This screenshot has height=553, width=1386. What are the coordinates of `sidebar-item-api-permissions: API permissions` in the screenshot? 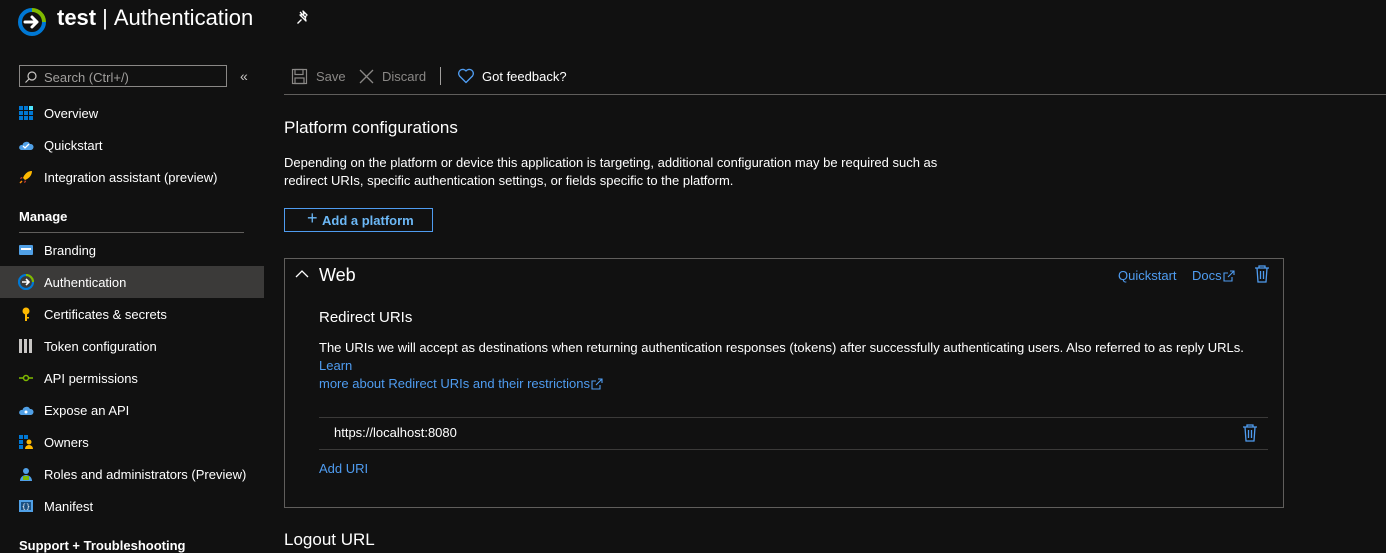 It's located at (132, 378).